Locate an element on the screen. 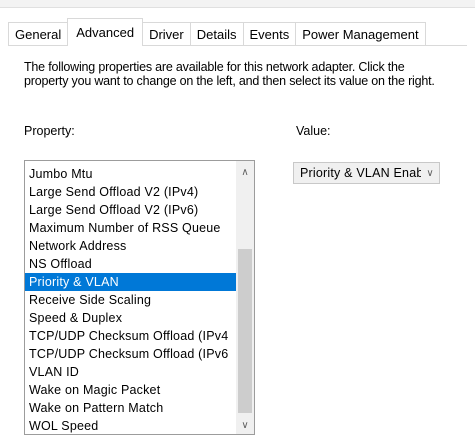 The image size is (475, 435). list-item: TCP/UDP Checksum Offload (IPv6 is located at coordinates (130, 354).